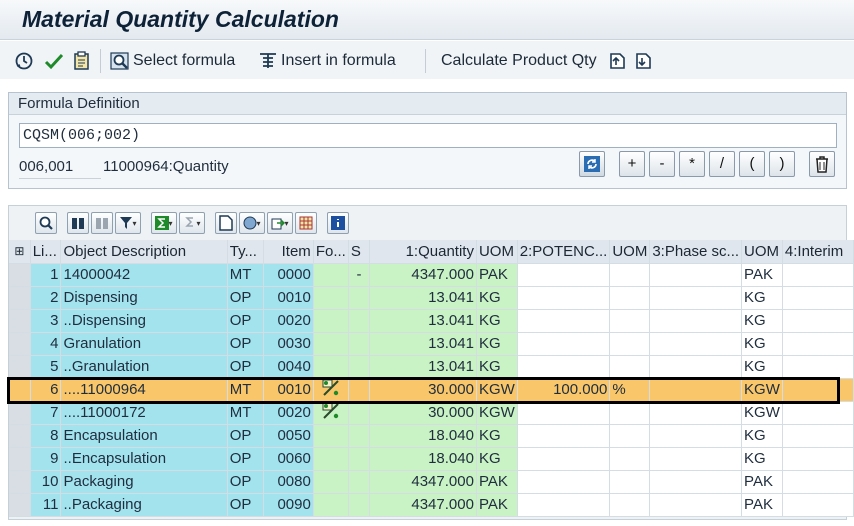 This screenshot has height=526, width=854. Describe the element at coordinates (55, 61) in the screenshot. I see `check-icon` at that location.